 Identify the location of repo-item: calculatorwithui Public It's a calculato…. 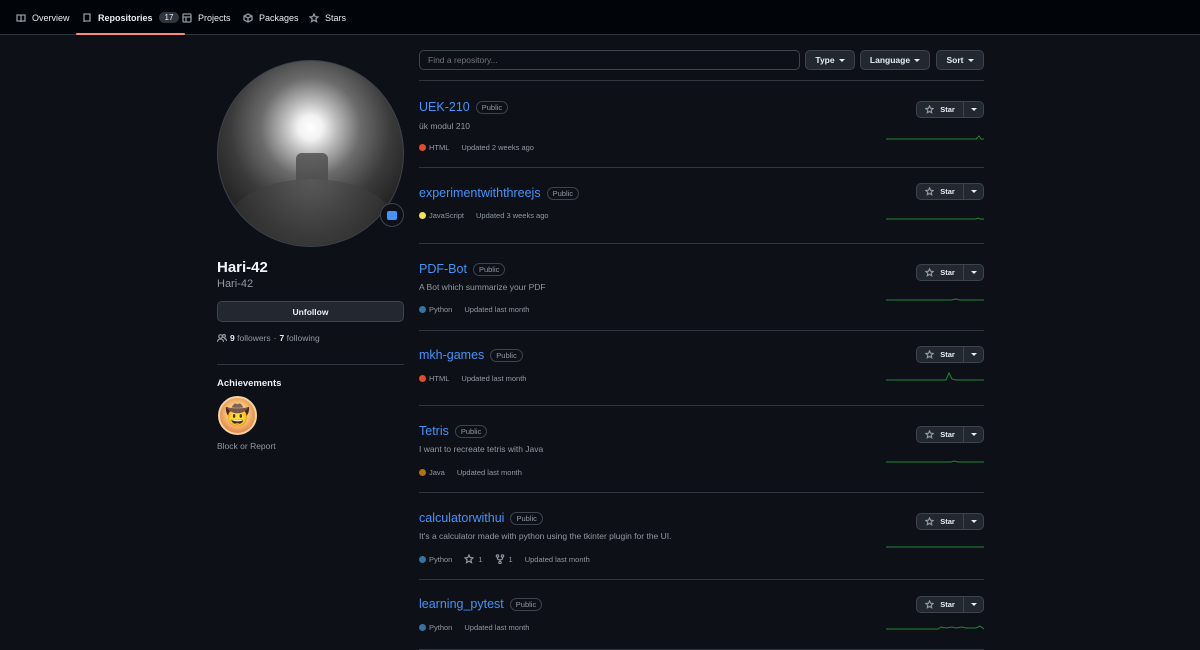
(701, 536).